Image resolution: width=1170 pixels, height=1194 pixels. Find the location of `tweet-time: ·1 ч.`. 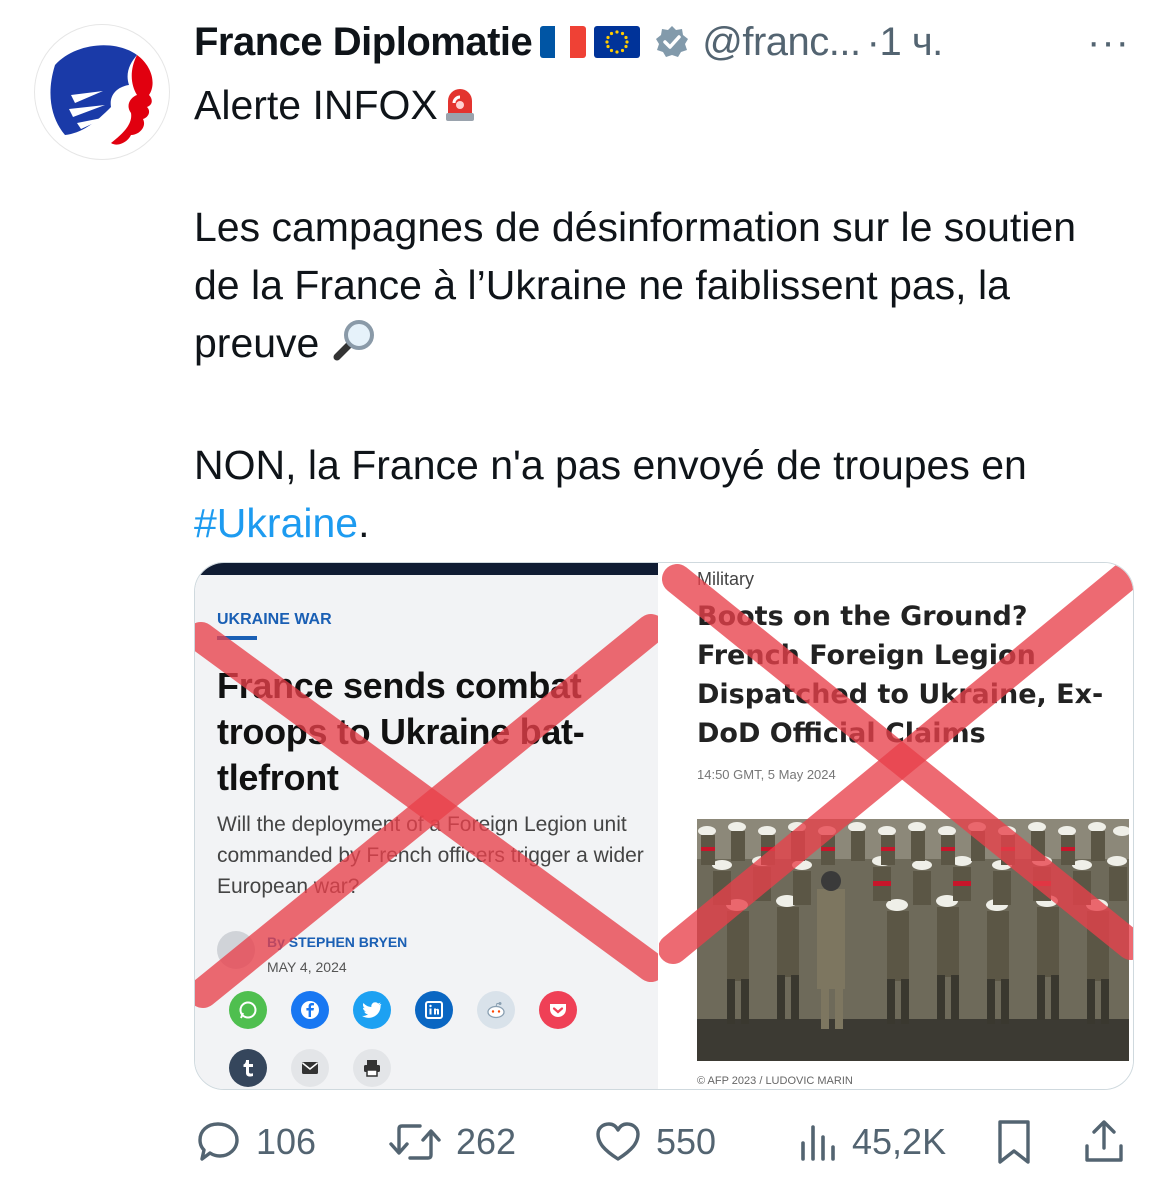

tweet-time: ·1 ч. is located at coordinates (905, 42).